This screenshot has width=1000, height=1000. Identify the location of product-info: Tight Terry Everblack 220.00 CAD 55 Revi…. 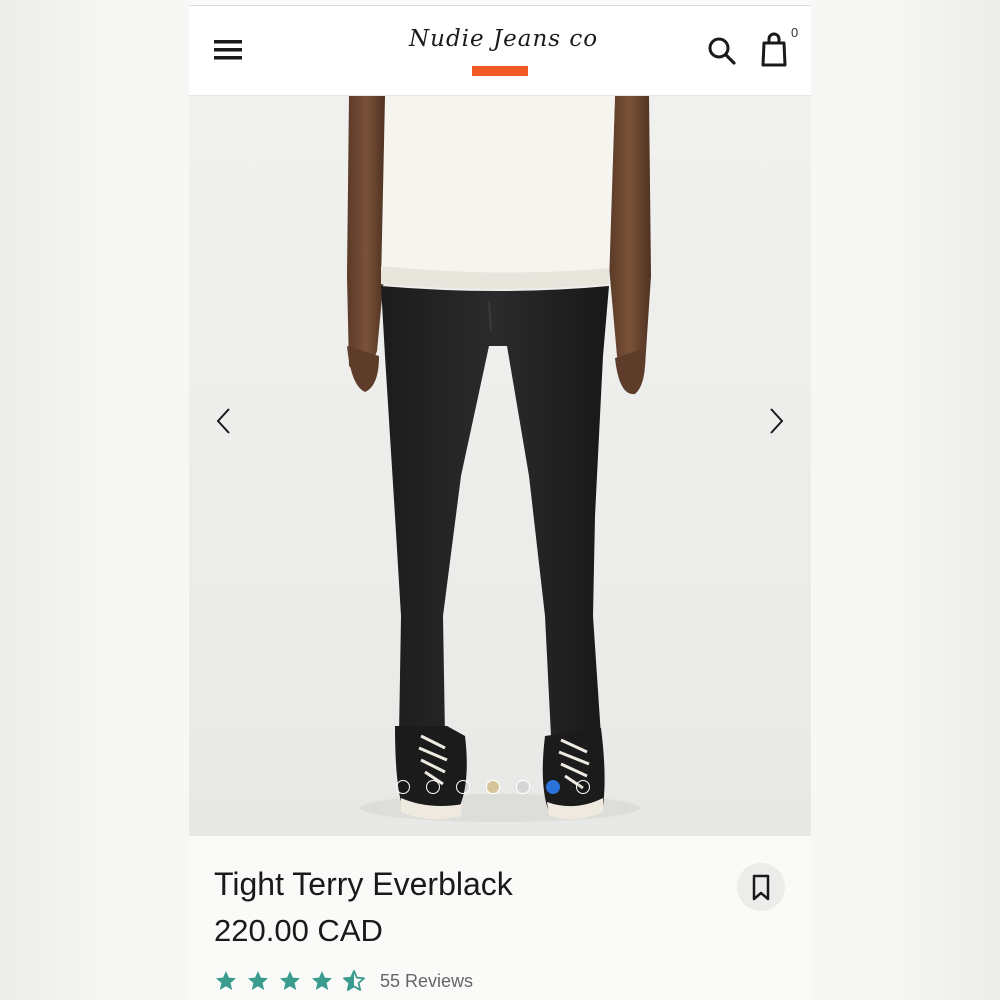
(500, 918).